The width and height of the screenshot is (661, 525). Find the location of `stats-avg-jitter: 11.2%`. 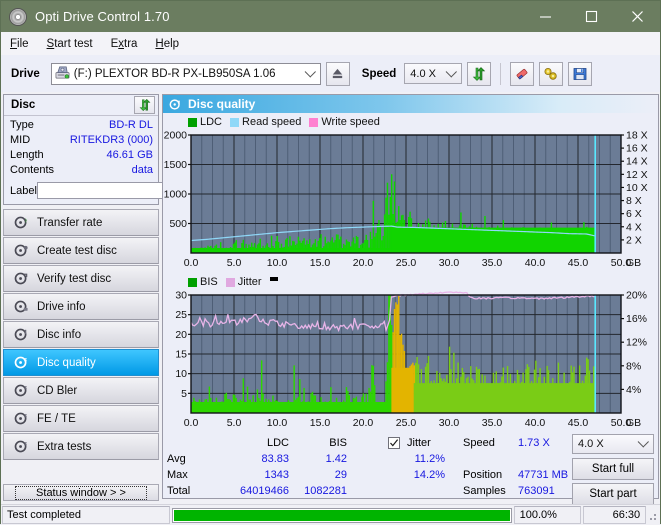

stats-avg-jitter: 11.2% is located at coordinates (429, 459).